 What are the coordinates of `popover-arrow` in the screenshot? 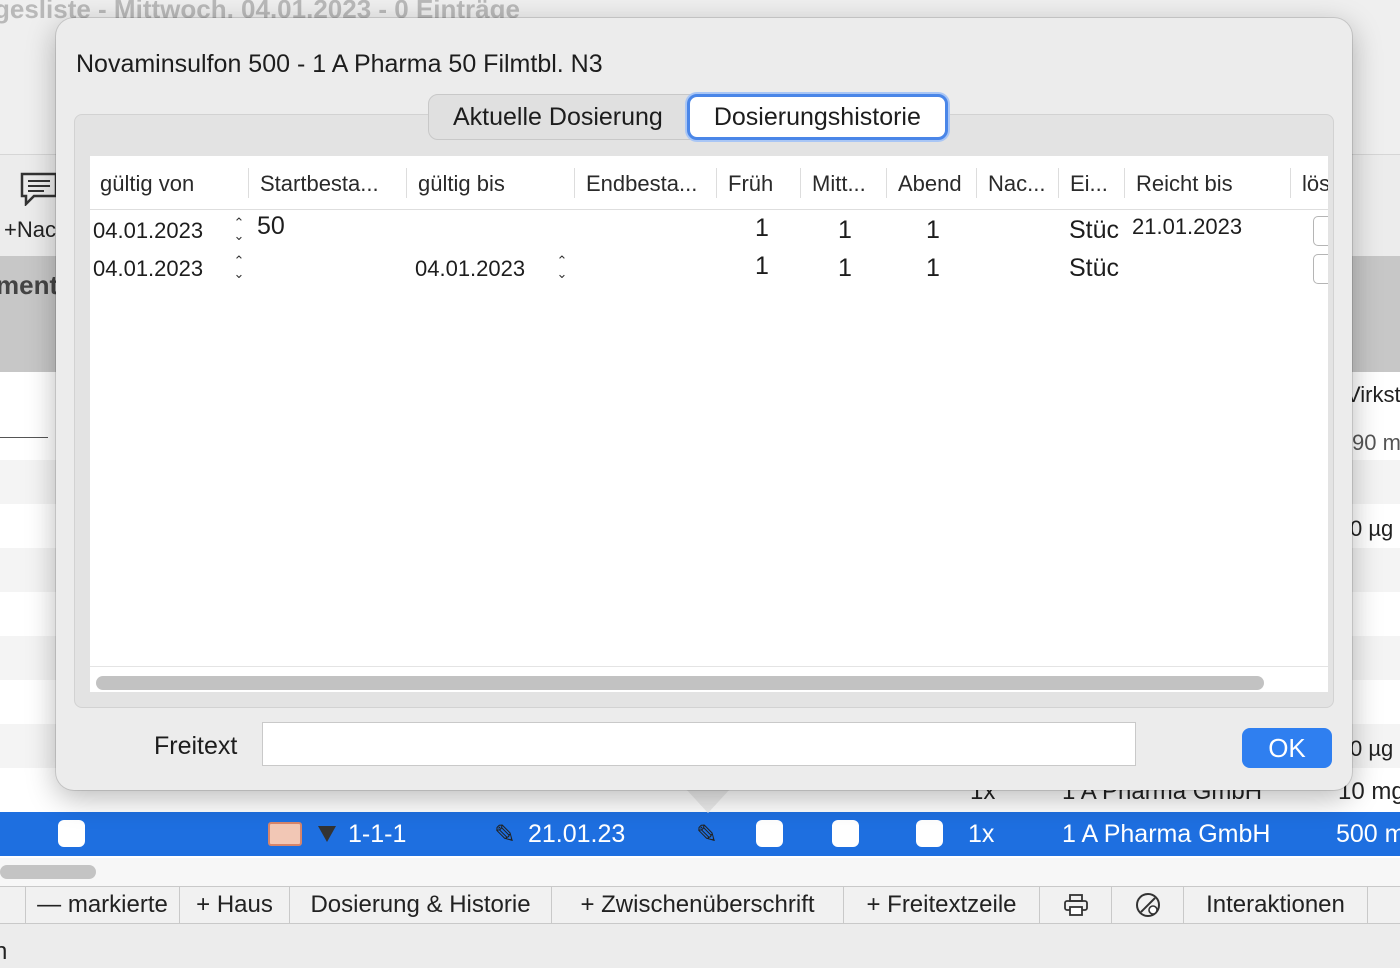 It's located at (708, 801).